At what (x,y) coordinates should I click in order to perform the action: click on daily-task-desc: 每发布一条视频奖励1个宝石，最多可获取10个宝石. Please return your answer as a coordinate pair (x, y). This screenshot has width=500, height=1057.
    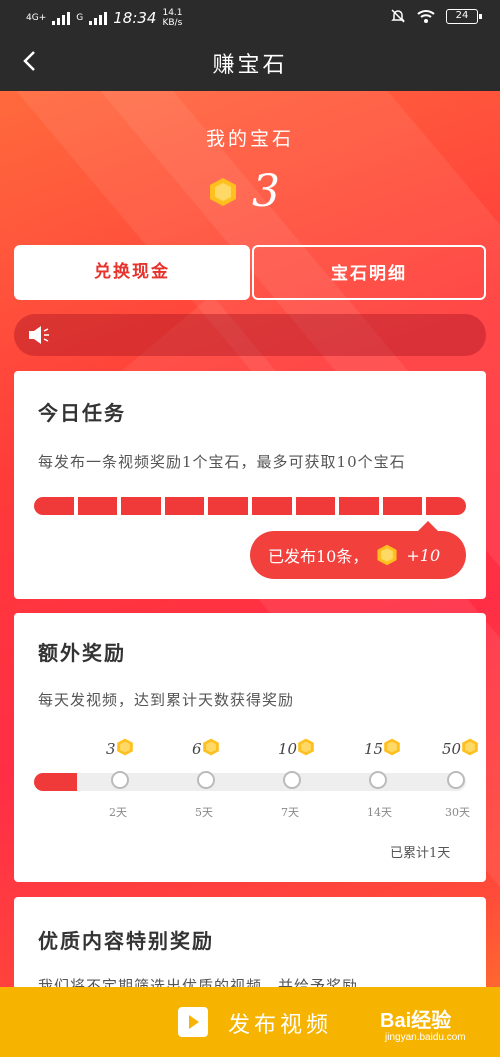
    Looking at the image, I should click on (222, 462).